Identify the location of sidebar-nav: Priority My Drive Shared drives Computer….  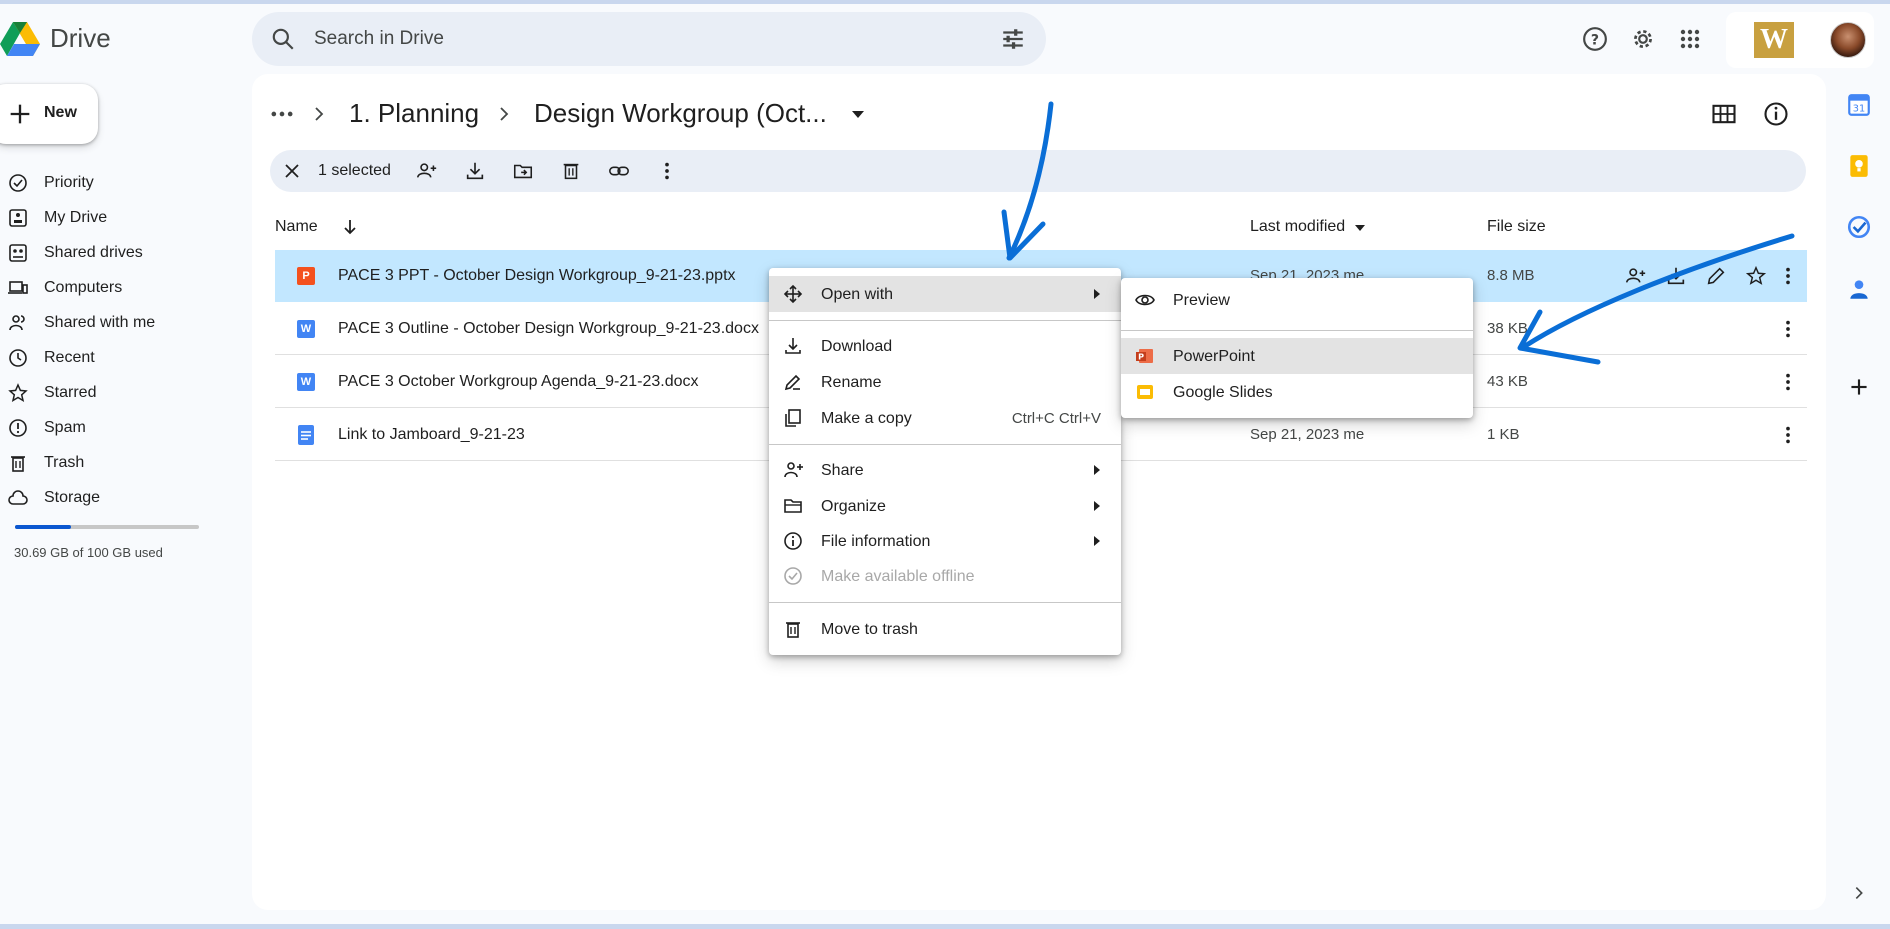
(115, 340).